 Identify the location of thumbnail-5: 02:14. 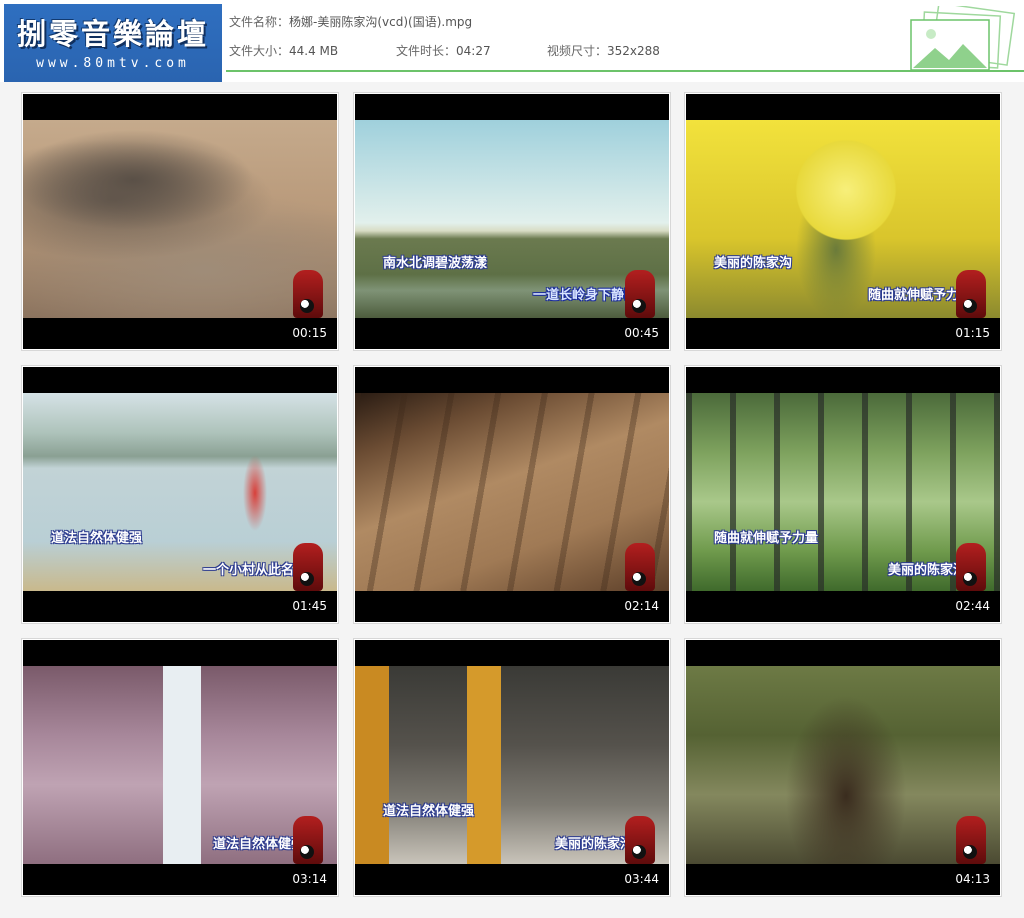
(512, 494).